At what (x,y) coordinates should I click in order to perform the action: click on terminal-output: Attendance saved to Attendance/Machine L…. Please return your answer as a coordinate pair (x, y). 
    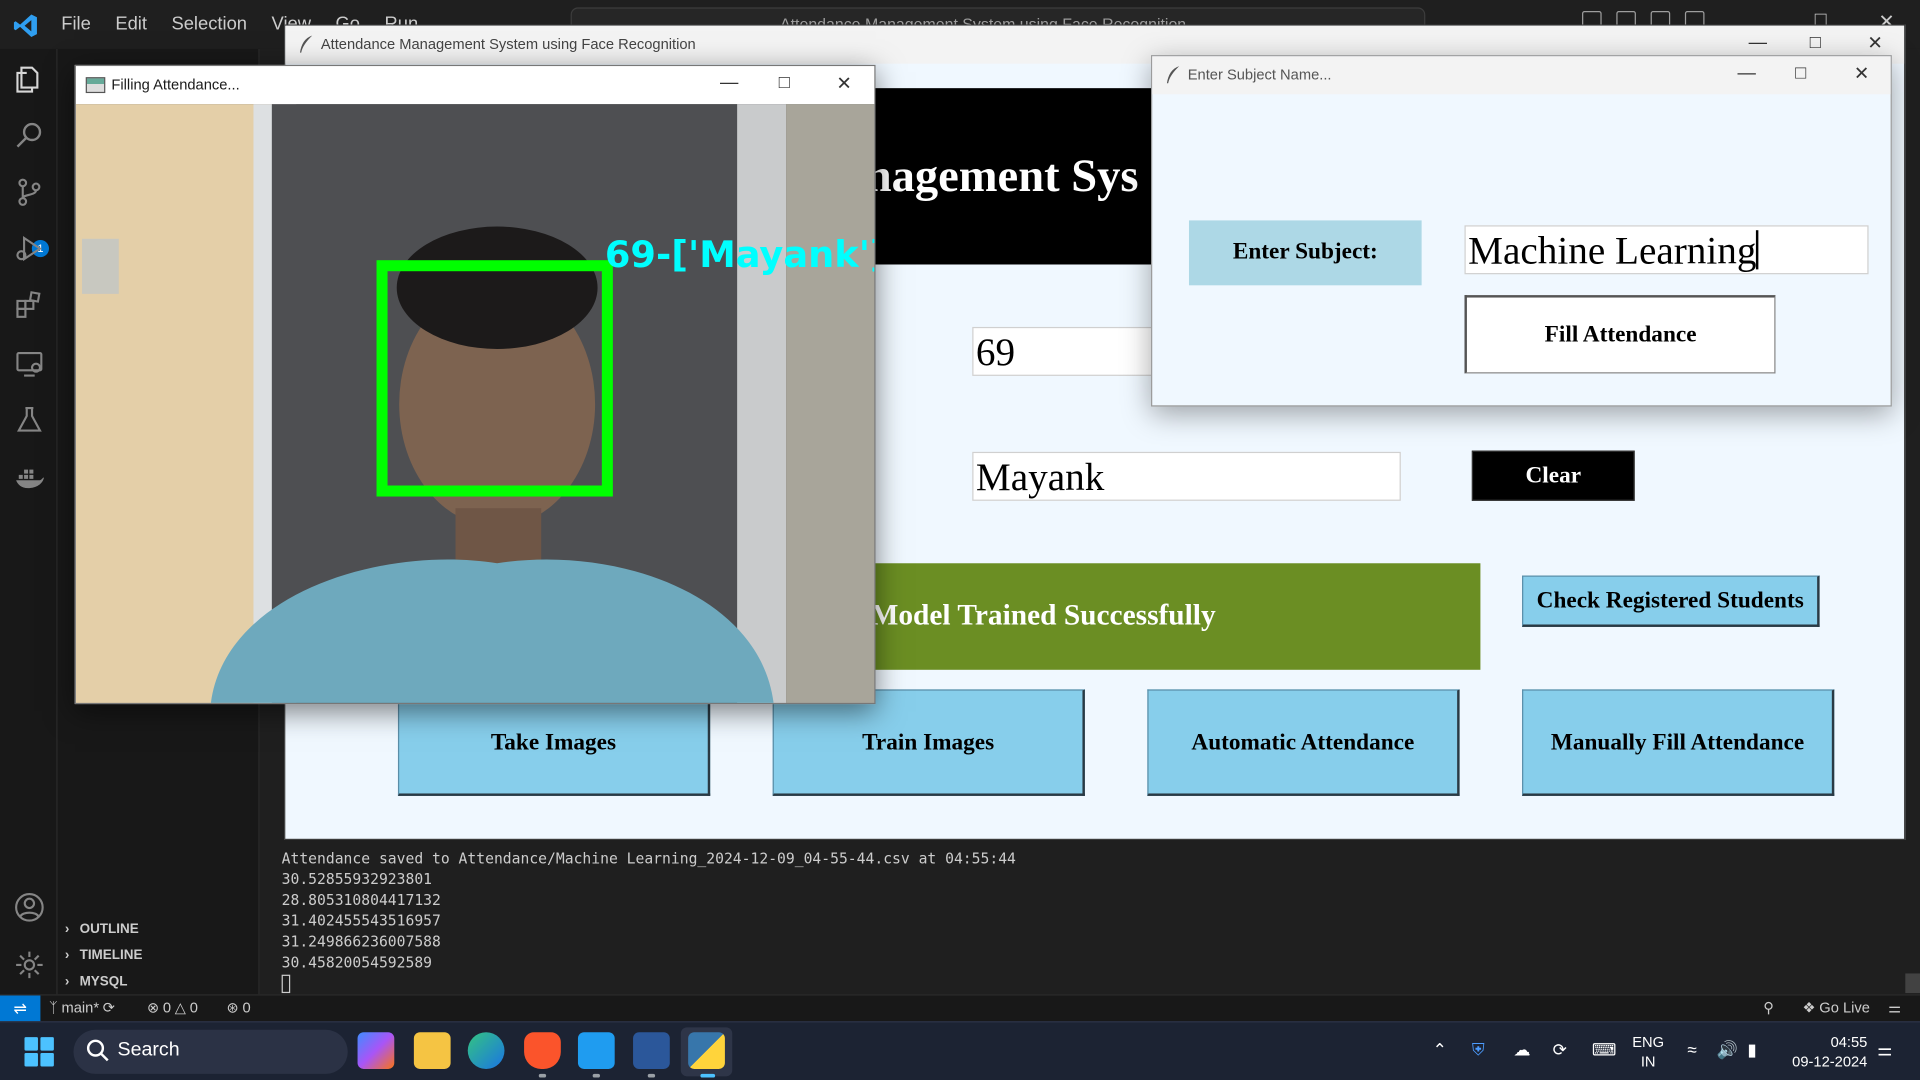
    Looking at the image, I should click on (648, 922).